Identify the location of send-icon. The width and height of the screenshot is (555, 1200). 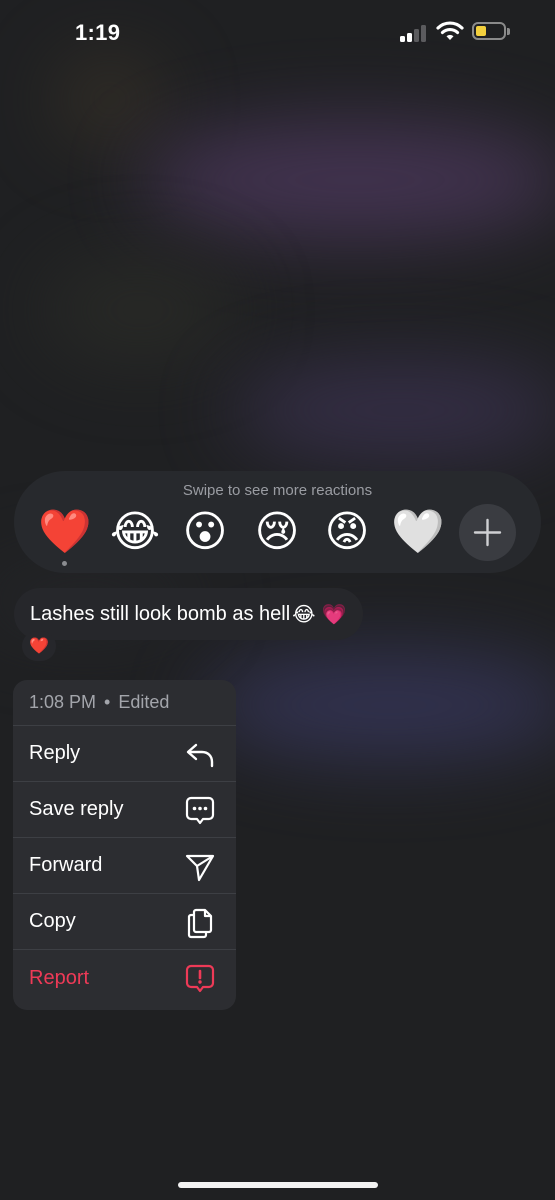
(200, 868).